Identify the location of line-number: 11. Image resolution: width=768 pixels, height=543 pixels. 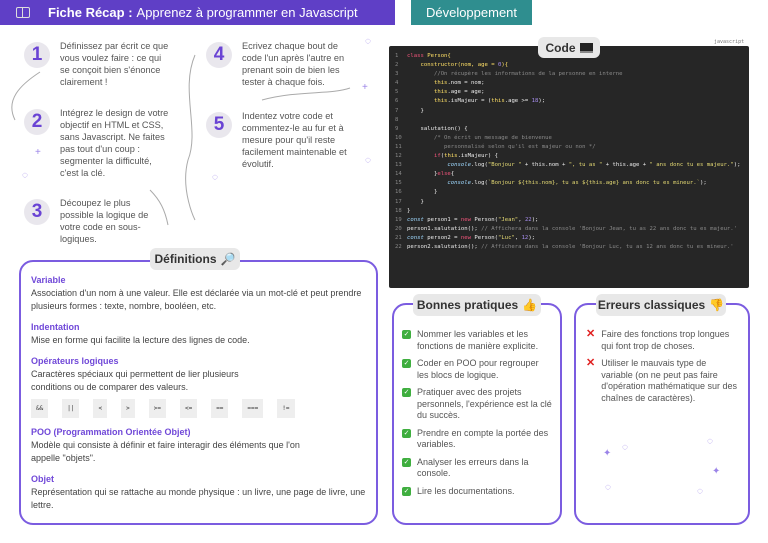
(398, 146).